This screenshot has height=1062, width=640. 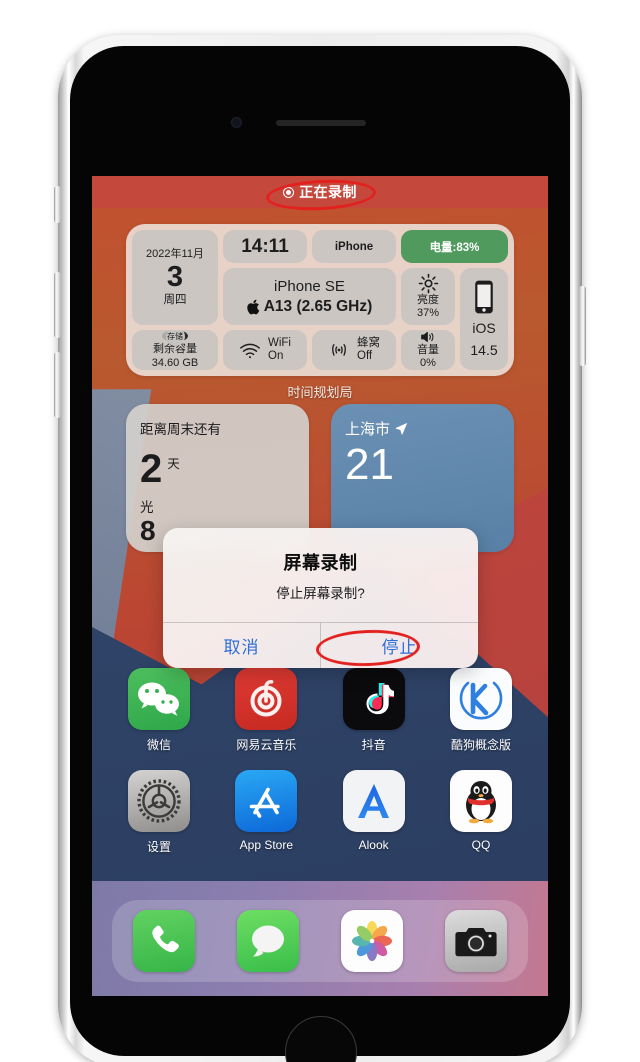 I want to click on alook-browser-icon, so click(x=373, y=801).